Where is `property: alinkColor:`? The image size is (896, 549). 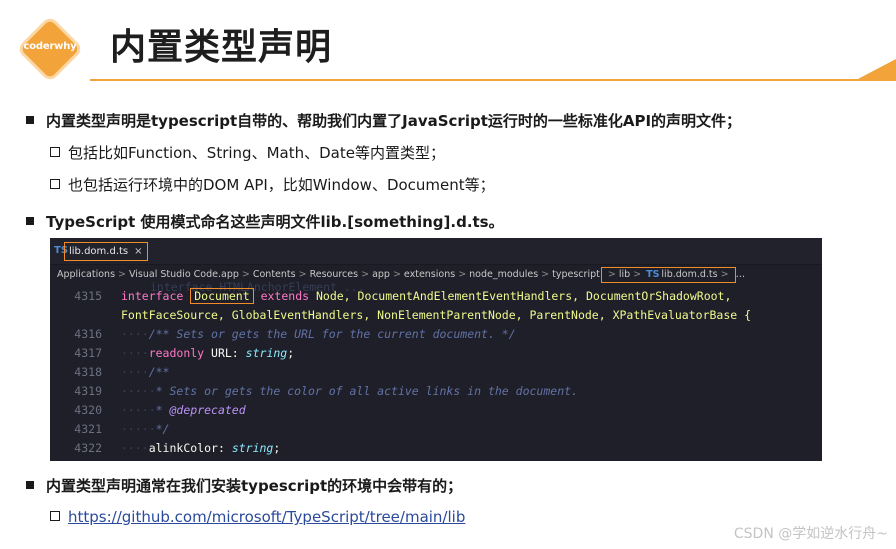
property: alinkColor: is located at coordinates (186, 448).